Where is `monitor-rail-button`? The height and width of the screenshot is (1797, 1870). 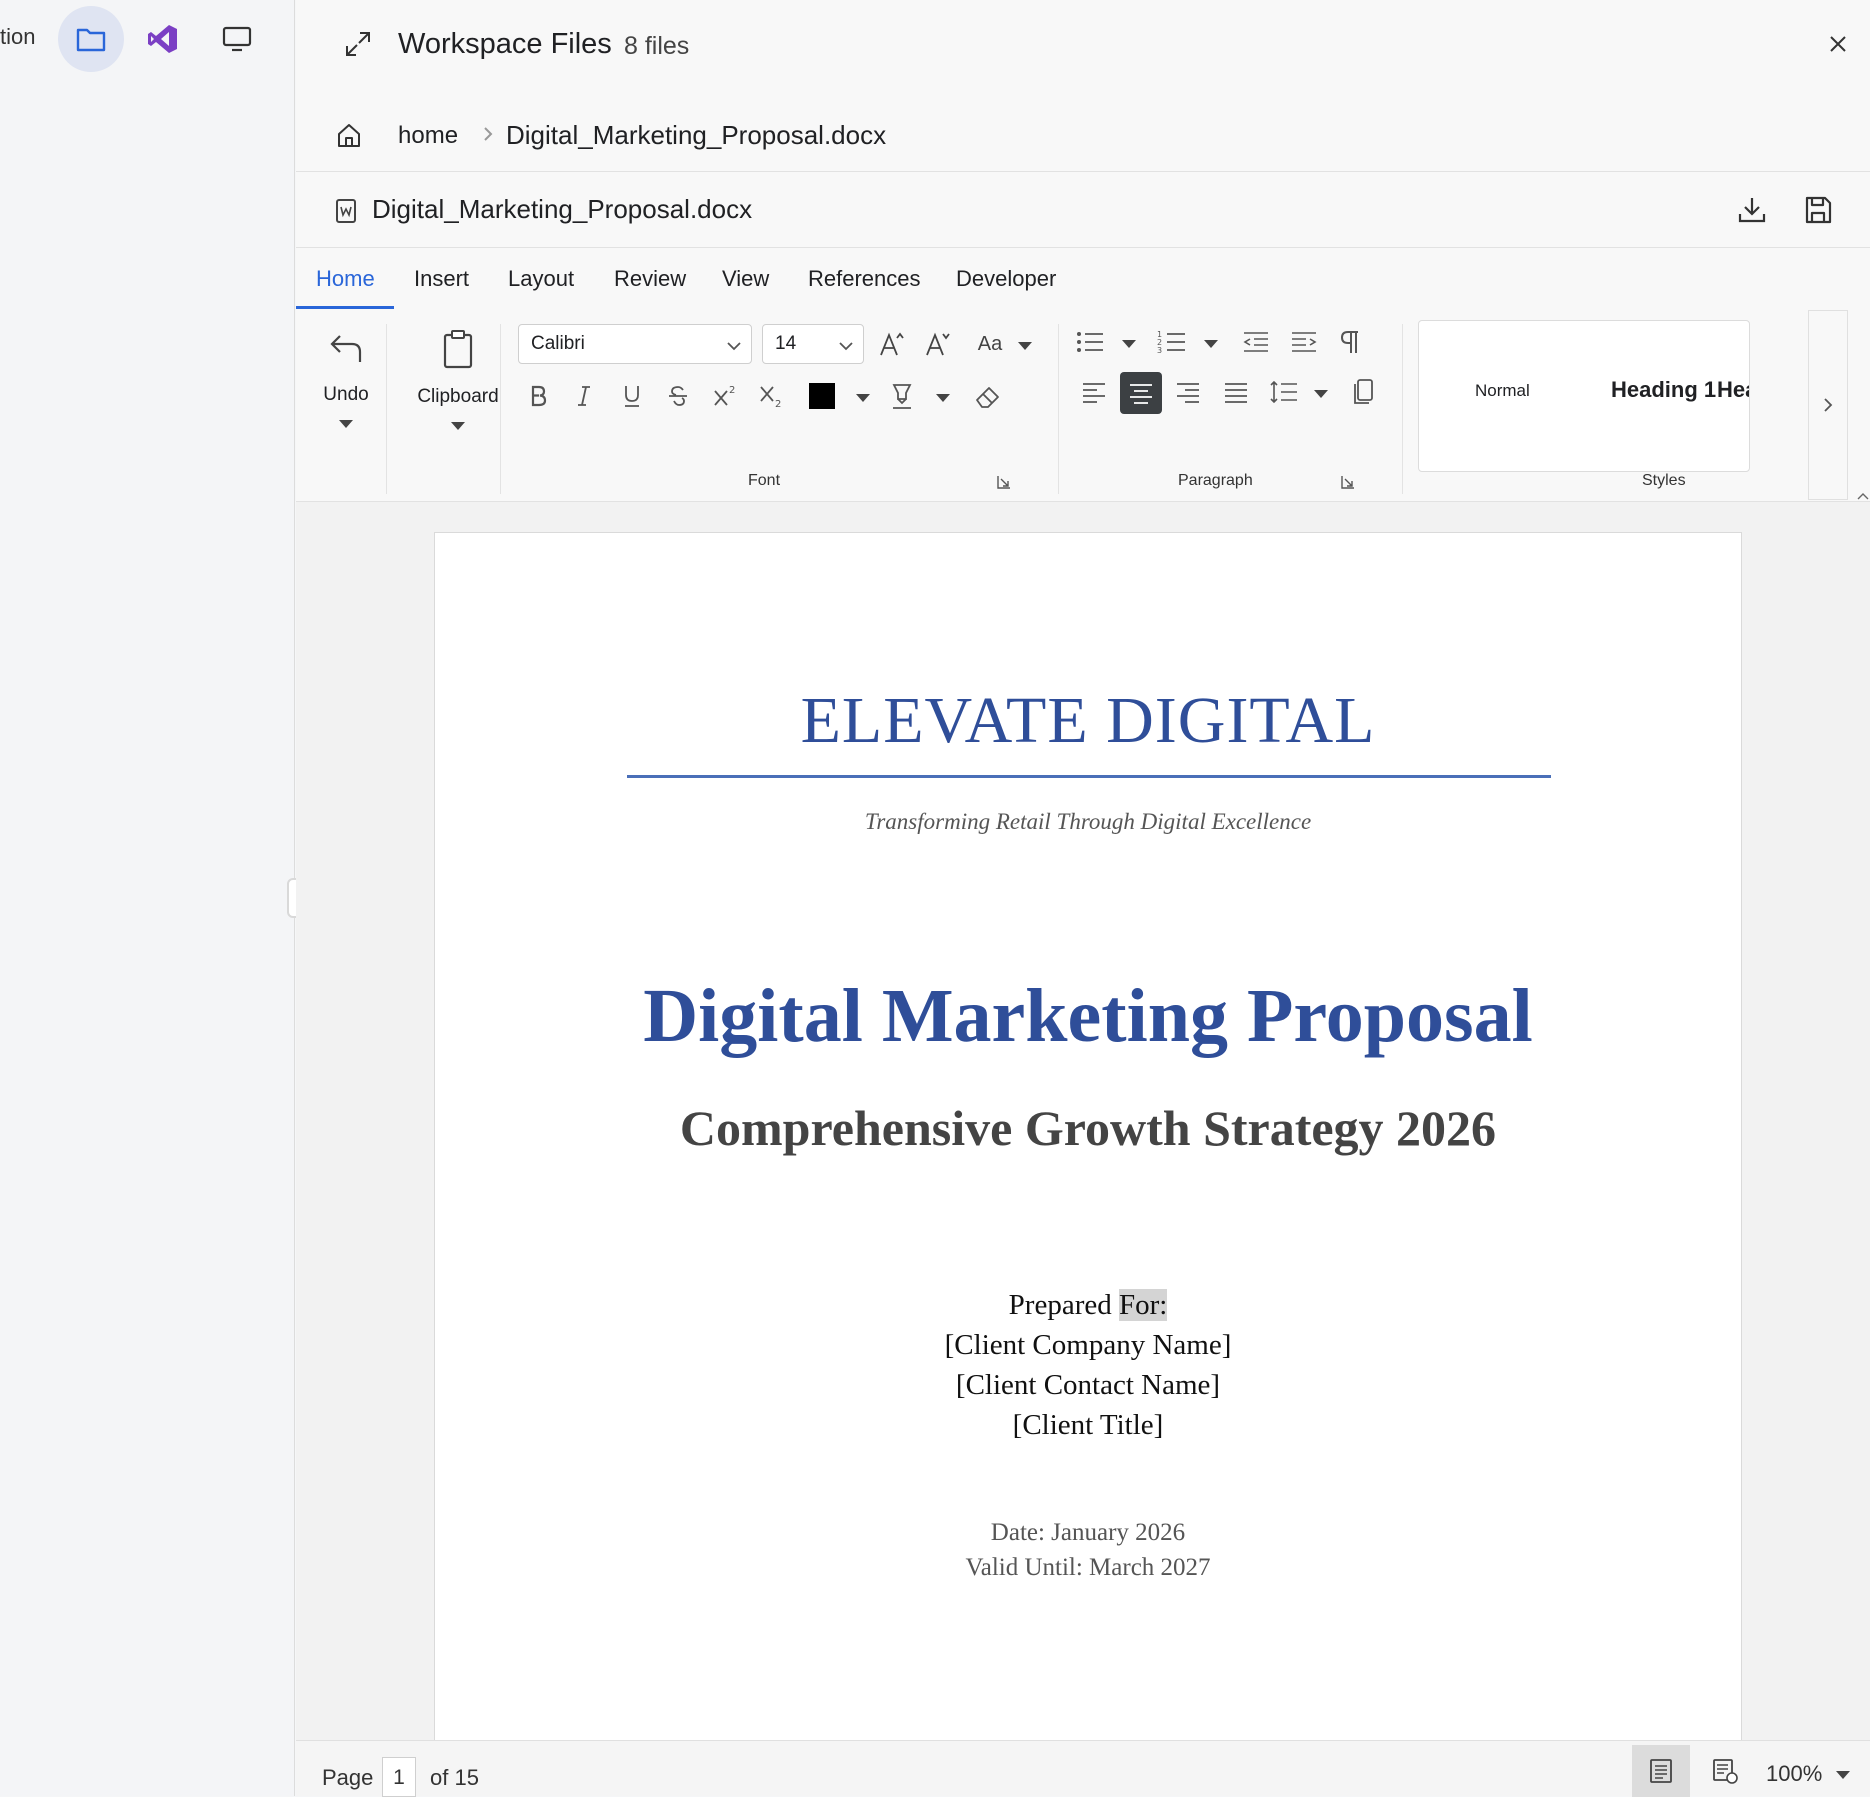
monitor-rail-button is located at coordinates (237, 39).